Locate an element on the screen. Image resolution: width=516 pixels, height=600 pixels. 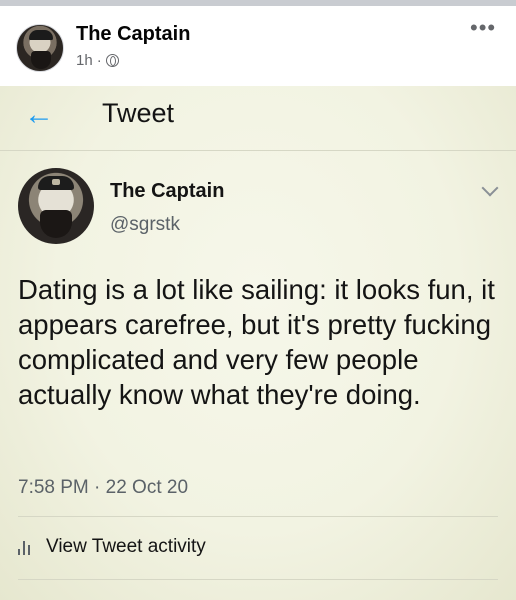
tweet-author-avatar is located at coordinates (56, 206).